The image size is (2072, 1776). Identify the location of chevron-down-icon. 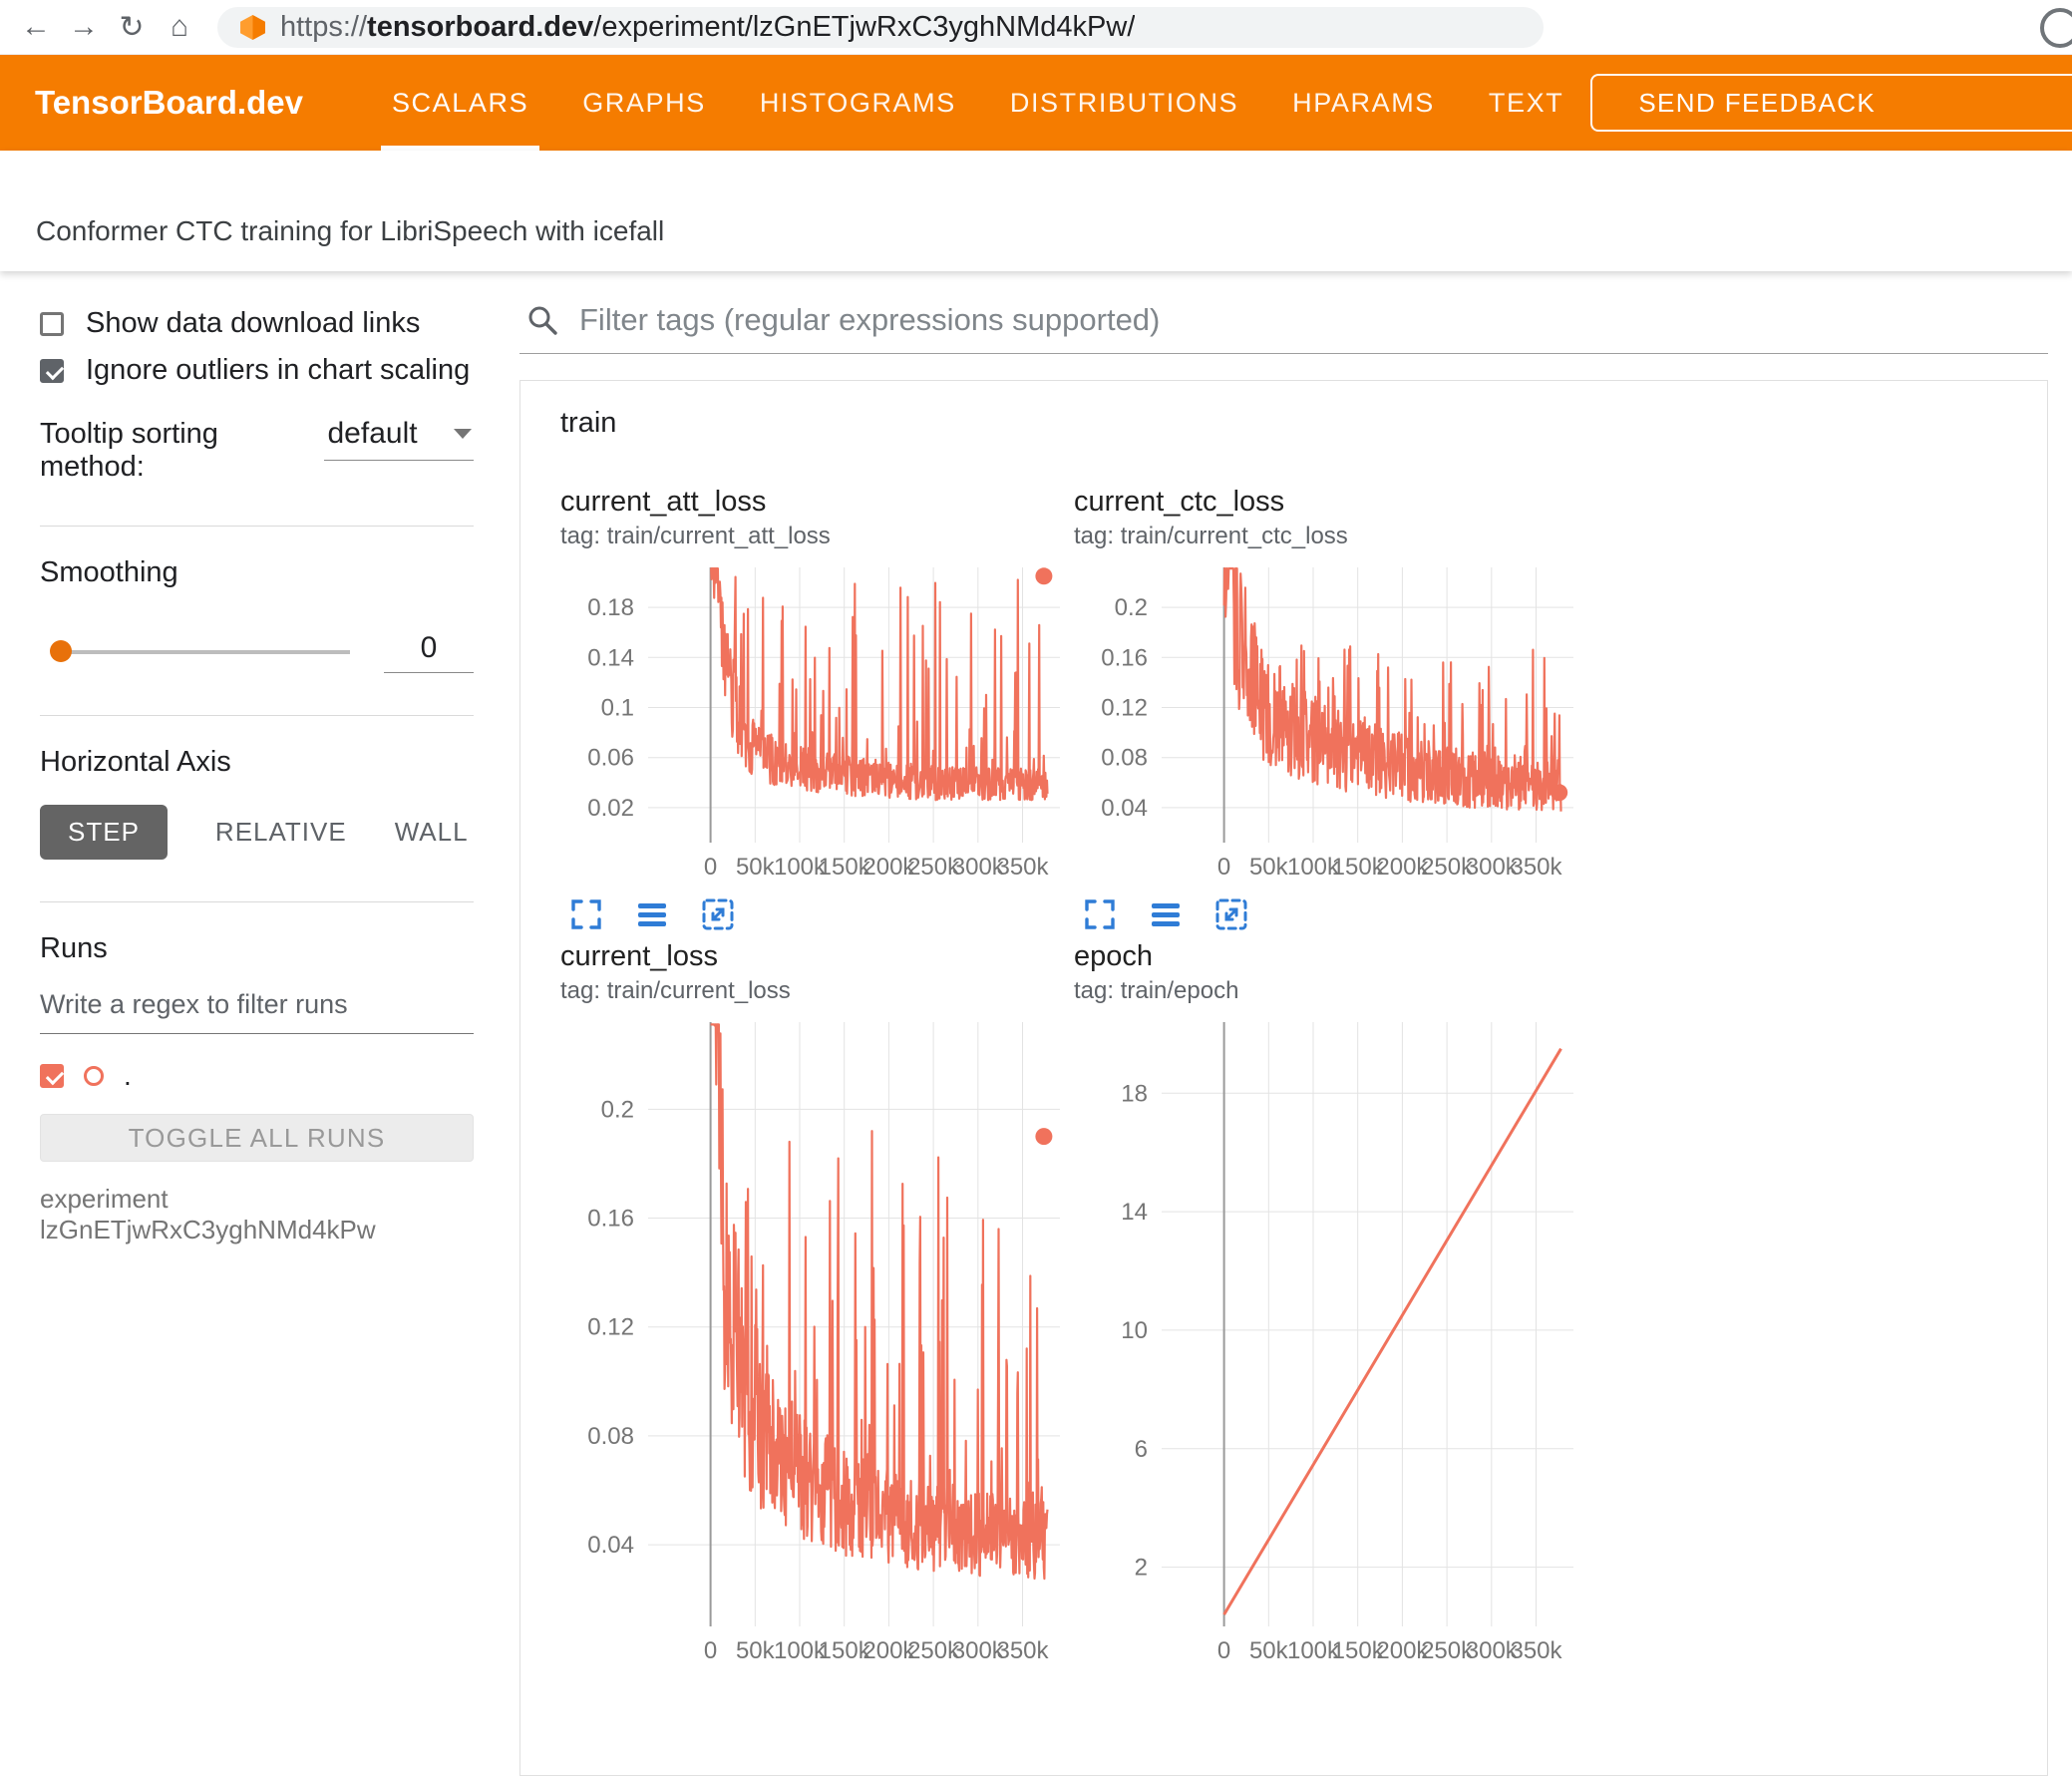
(463, 434).